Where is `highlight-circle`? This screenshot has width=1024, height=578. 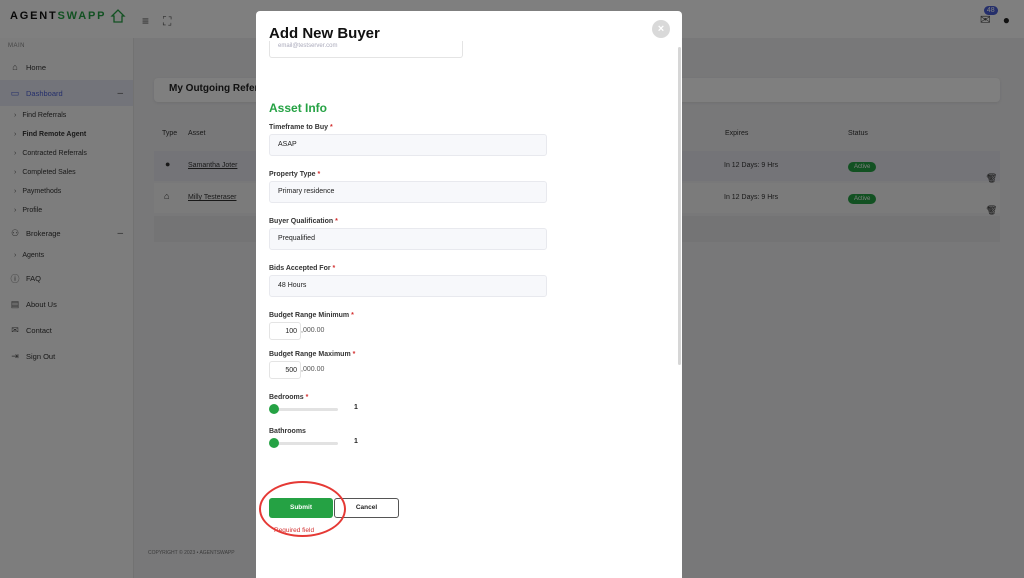
highlight-circle is located at coordinates (302, 509).